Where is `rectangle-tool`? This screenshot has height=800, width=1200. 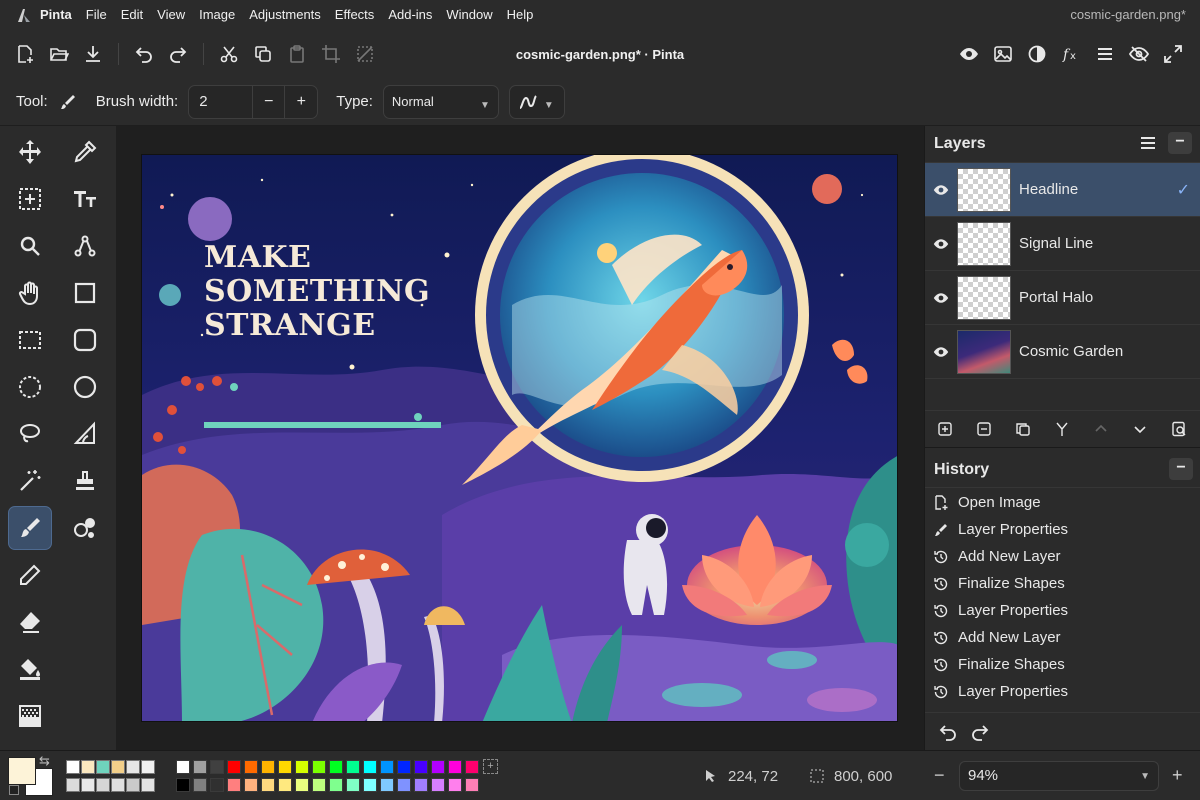
rectangle-tool is located at coordinates (85, 293).